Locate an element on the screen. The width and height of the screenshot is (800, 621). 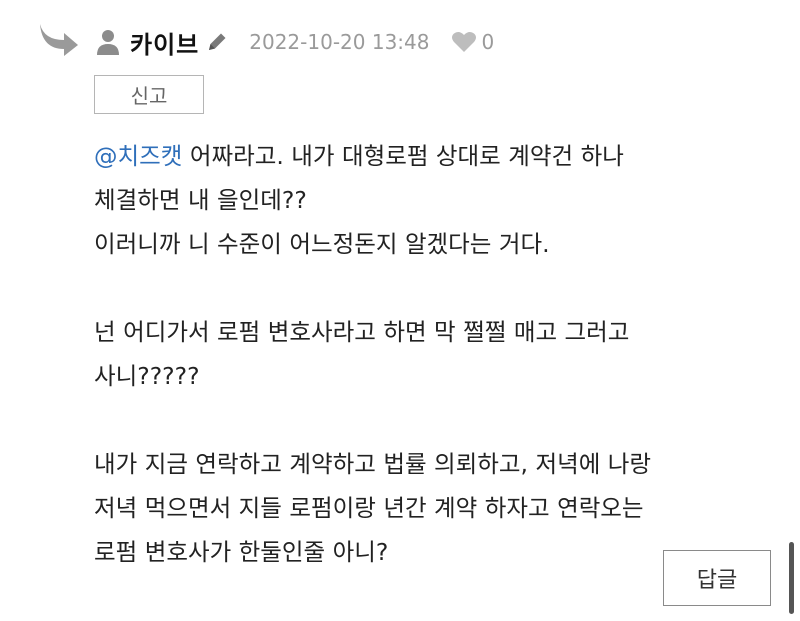
pencil-icon is located at coordinates (217, 41).